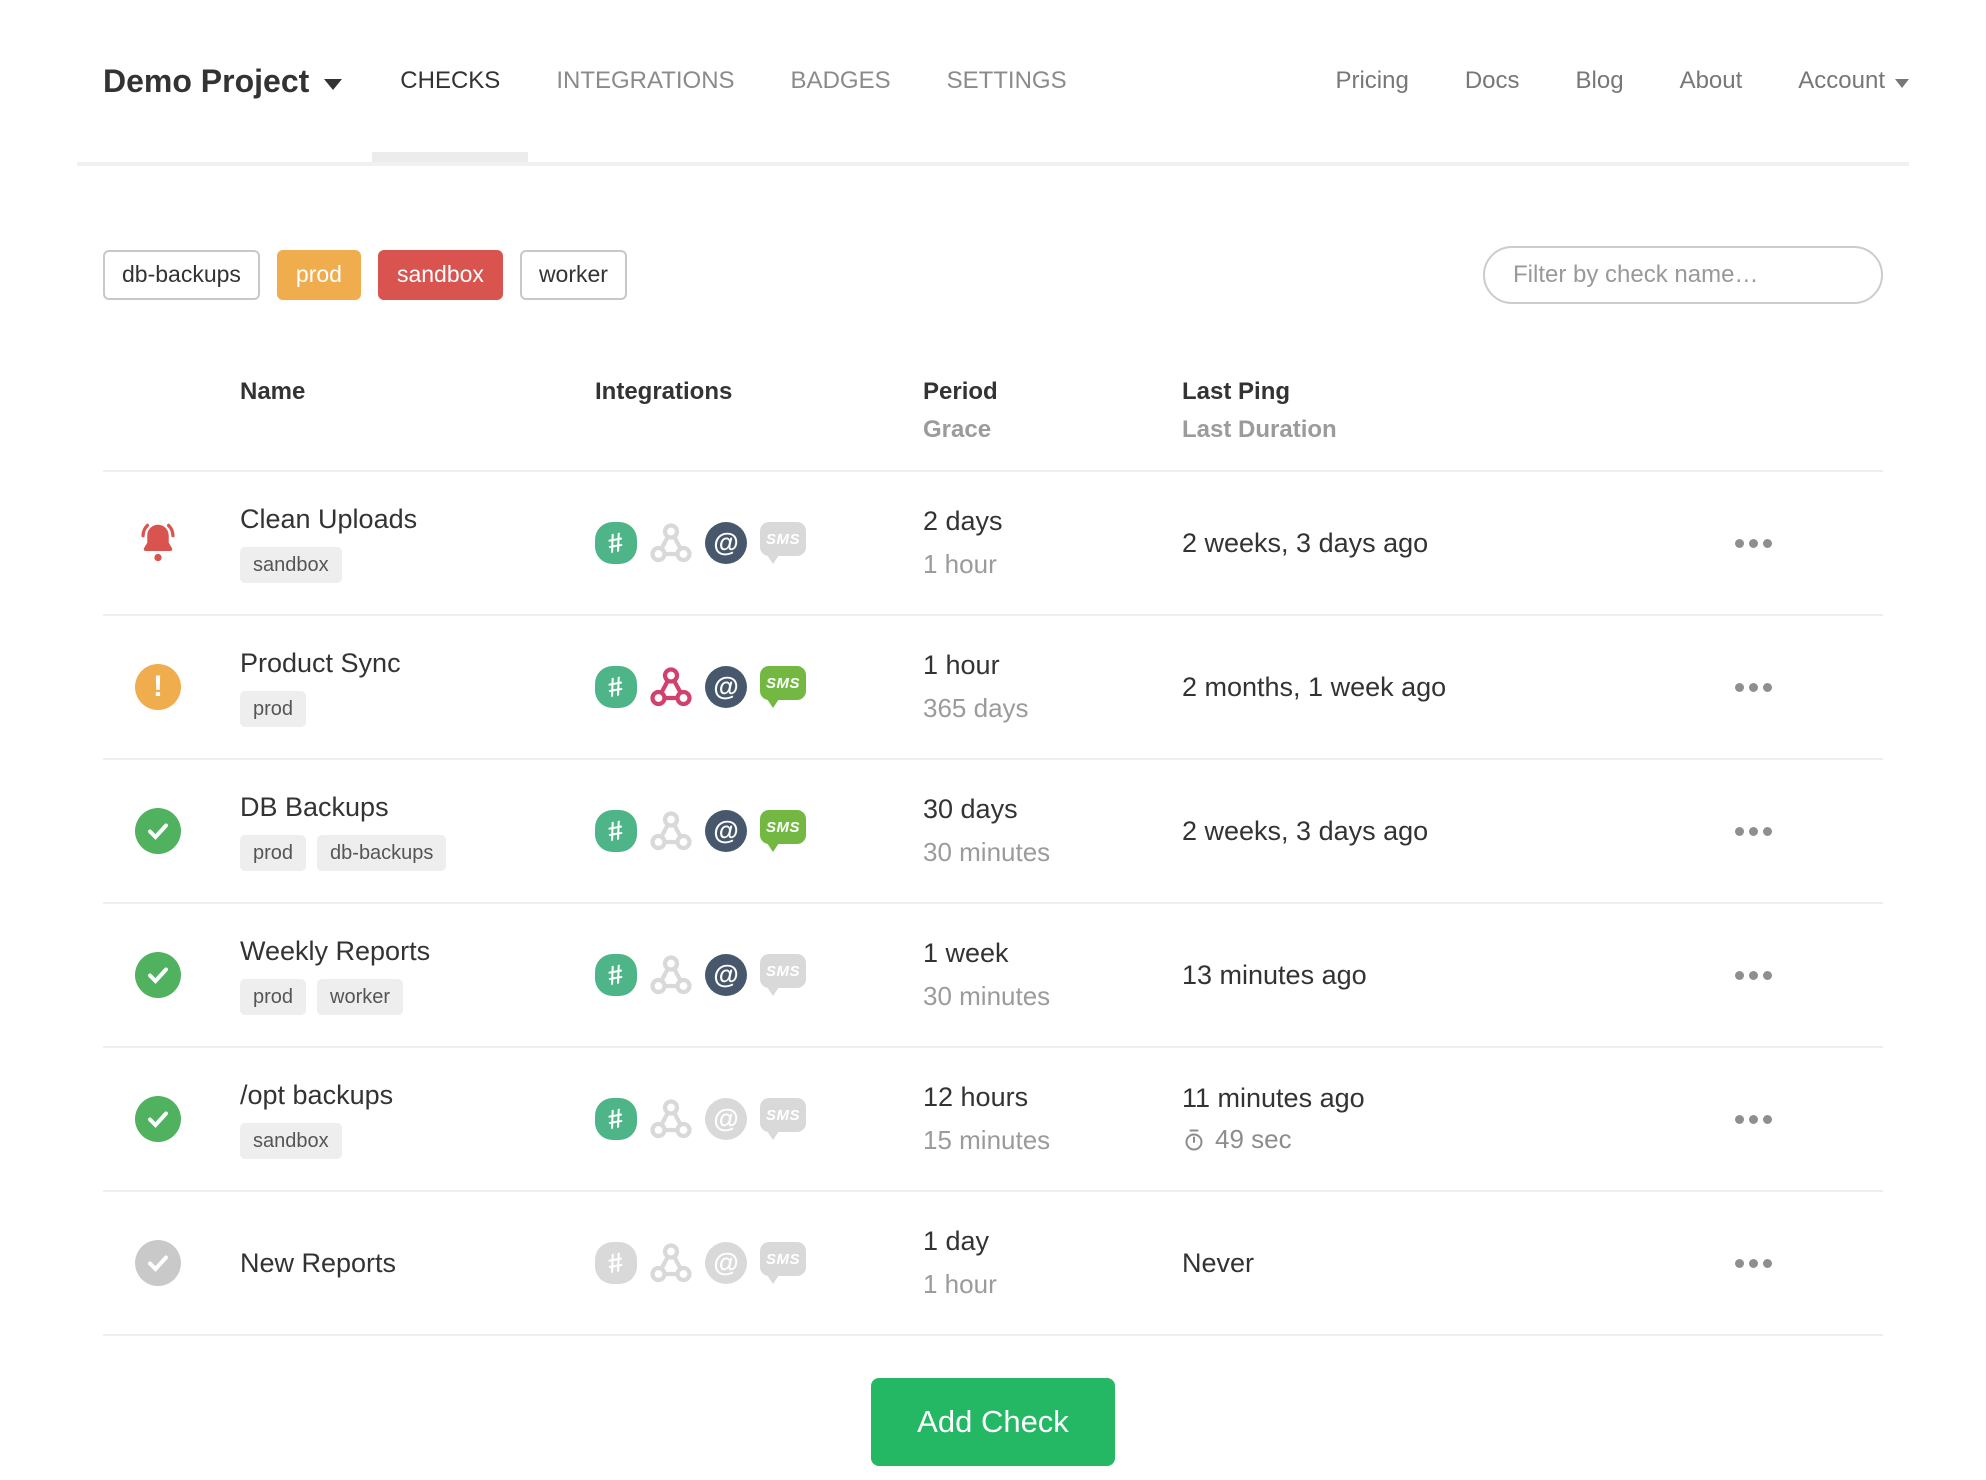 The width and height of the screenshot is (1986, 1480). Describe the element at coordinates (1052, 543) in the screenshot. I see `check-period-cell: 2 days 1 hour` at that location.